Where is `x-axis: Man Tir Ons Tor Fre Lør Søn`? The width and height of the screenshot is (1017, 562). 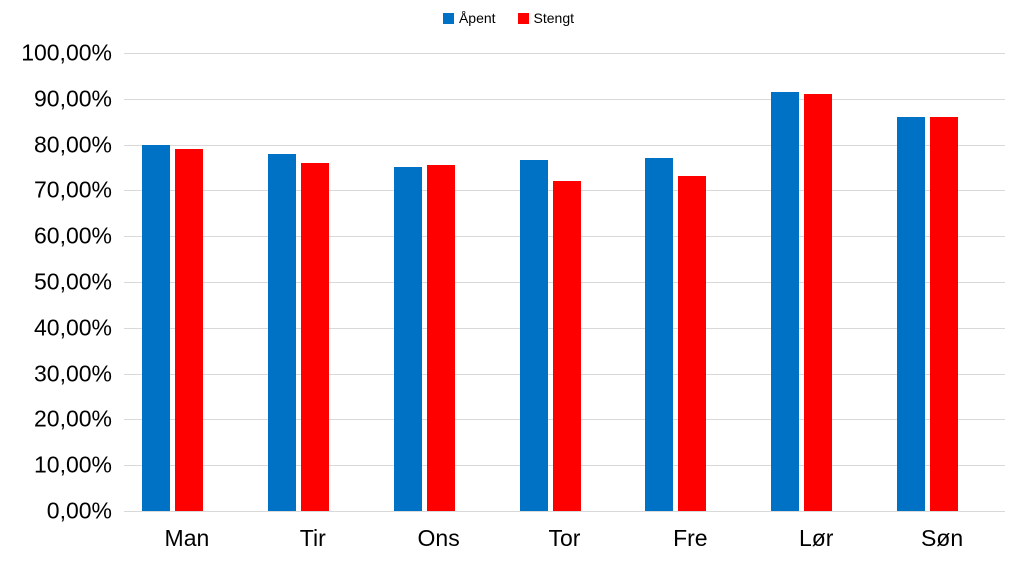 x-axis: Man Tir Ons Tor Fre Lør Søn is located at coordinates (564, 539).